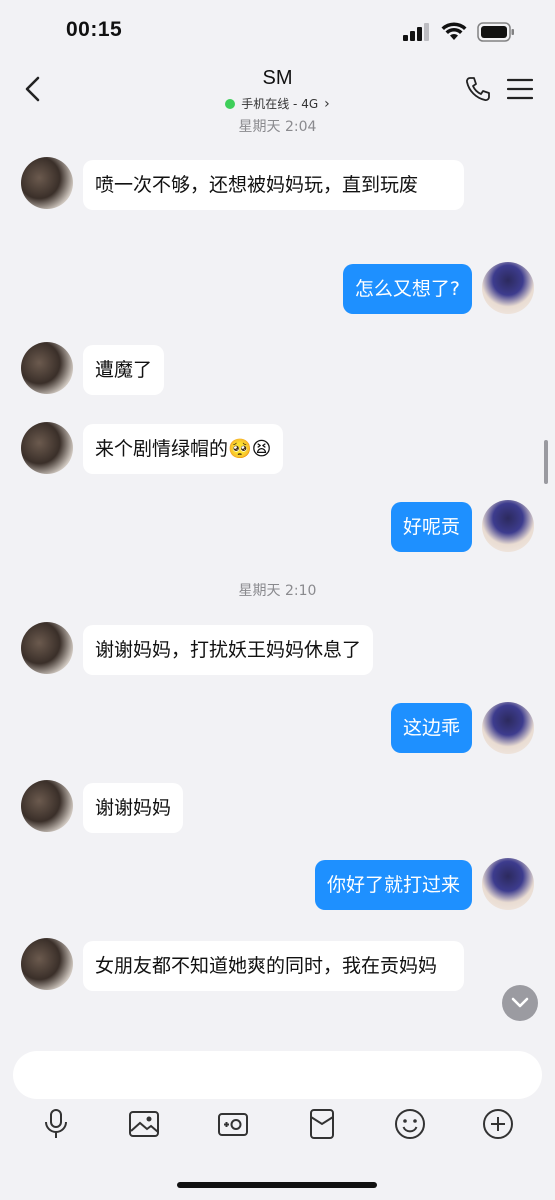 This screenshot has height=1200, width=555. I want to click on incoming-message-bubble: 来个剧情绿帽的🥺😫, so click(183, 449).